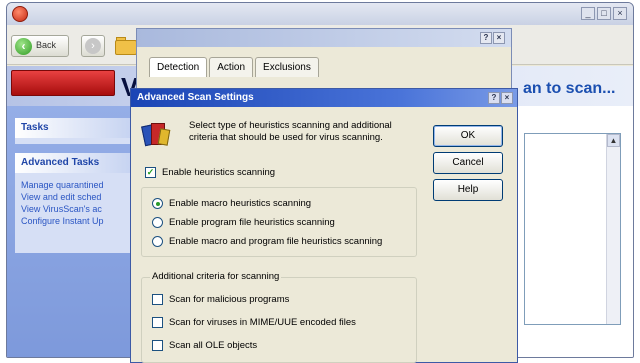  I want to click on main-window-controls: _ □ ×, so click(604, 13).